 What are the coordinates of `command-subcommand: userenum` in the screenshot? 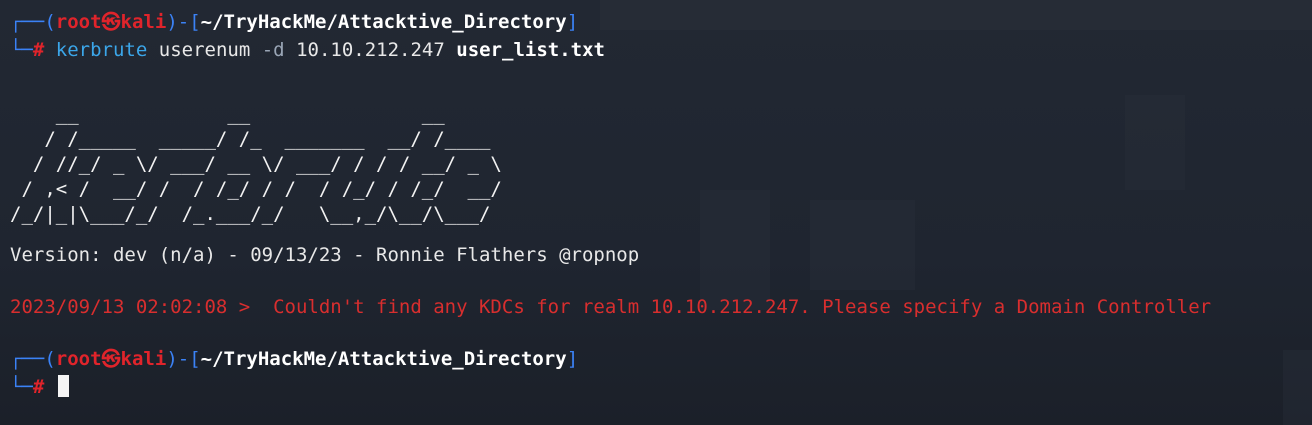 It's located at (204, 50).